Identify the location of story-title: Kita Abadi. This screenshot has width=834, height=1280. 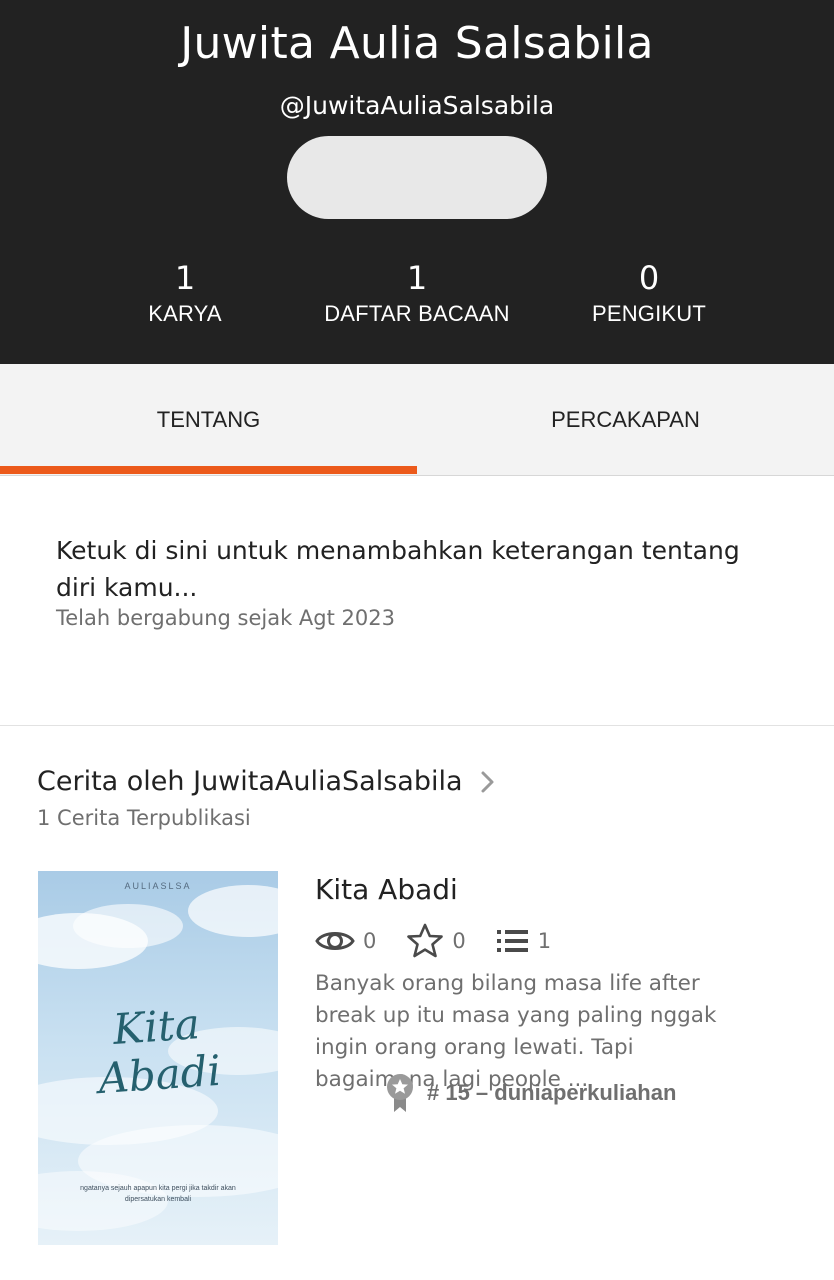
(386, 889).